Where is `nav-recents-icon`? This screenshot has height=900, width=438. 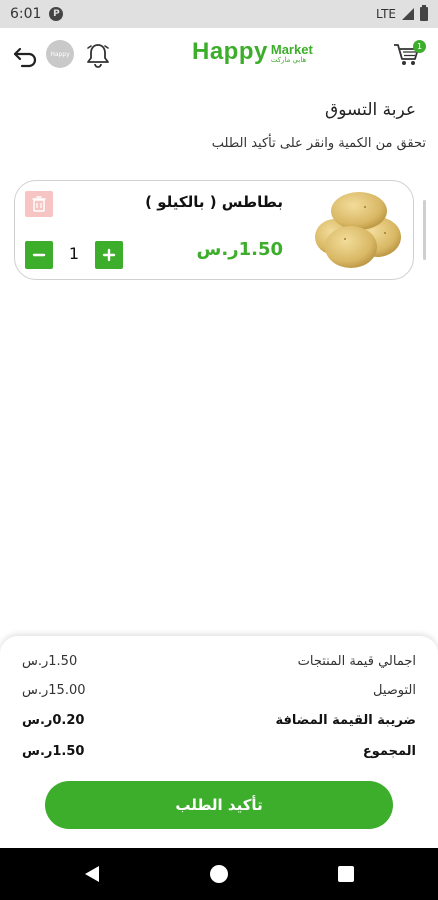
nav-recents-icon is located at coordinates (346, 874).